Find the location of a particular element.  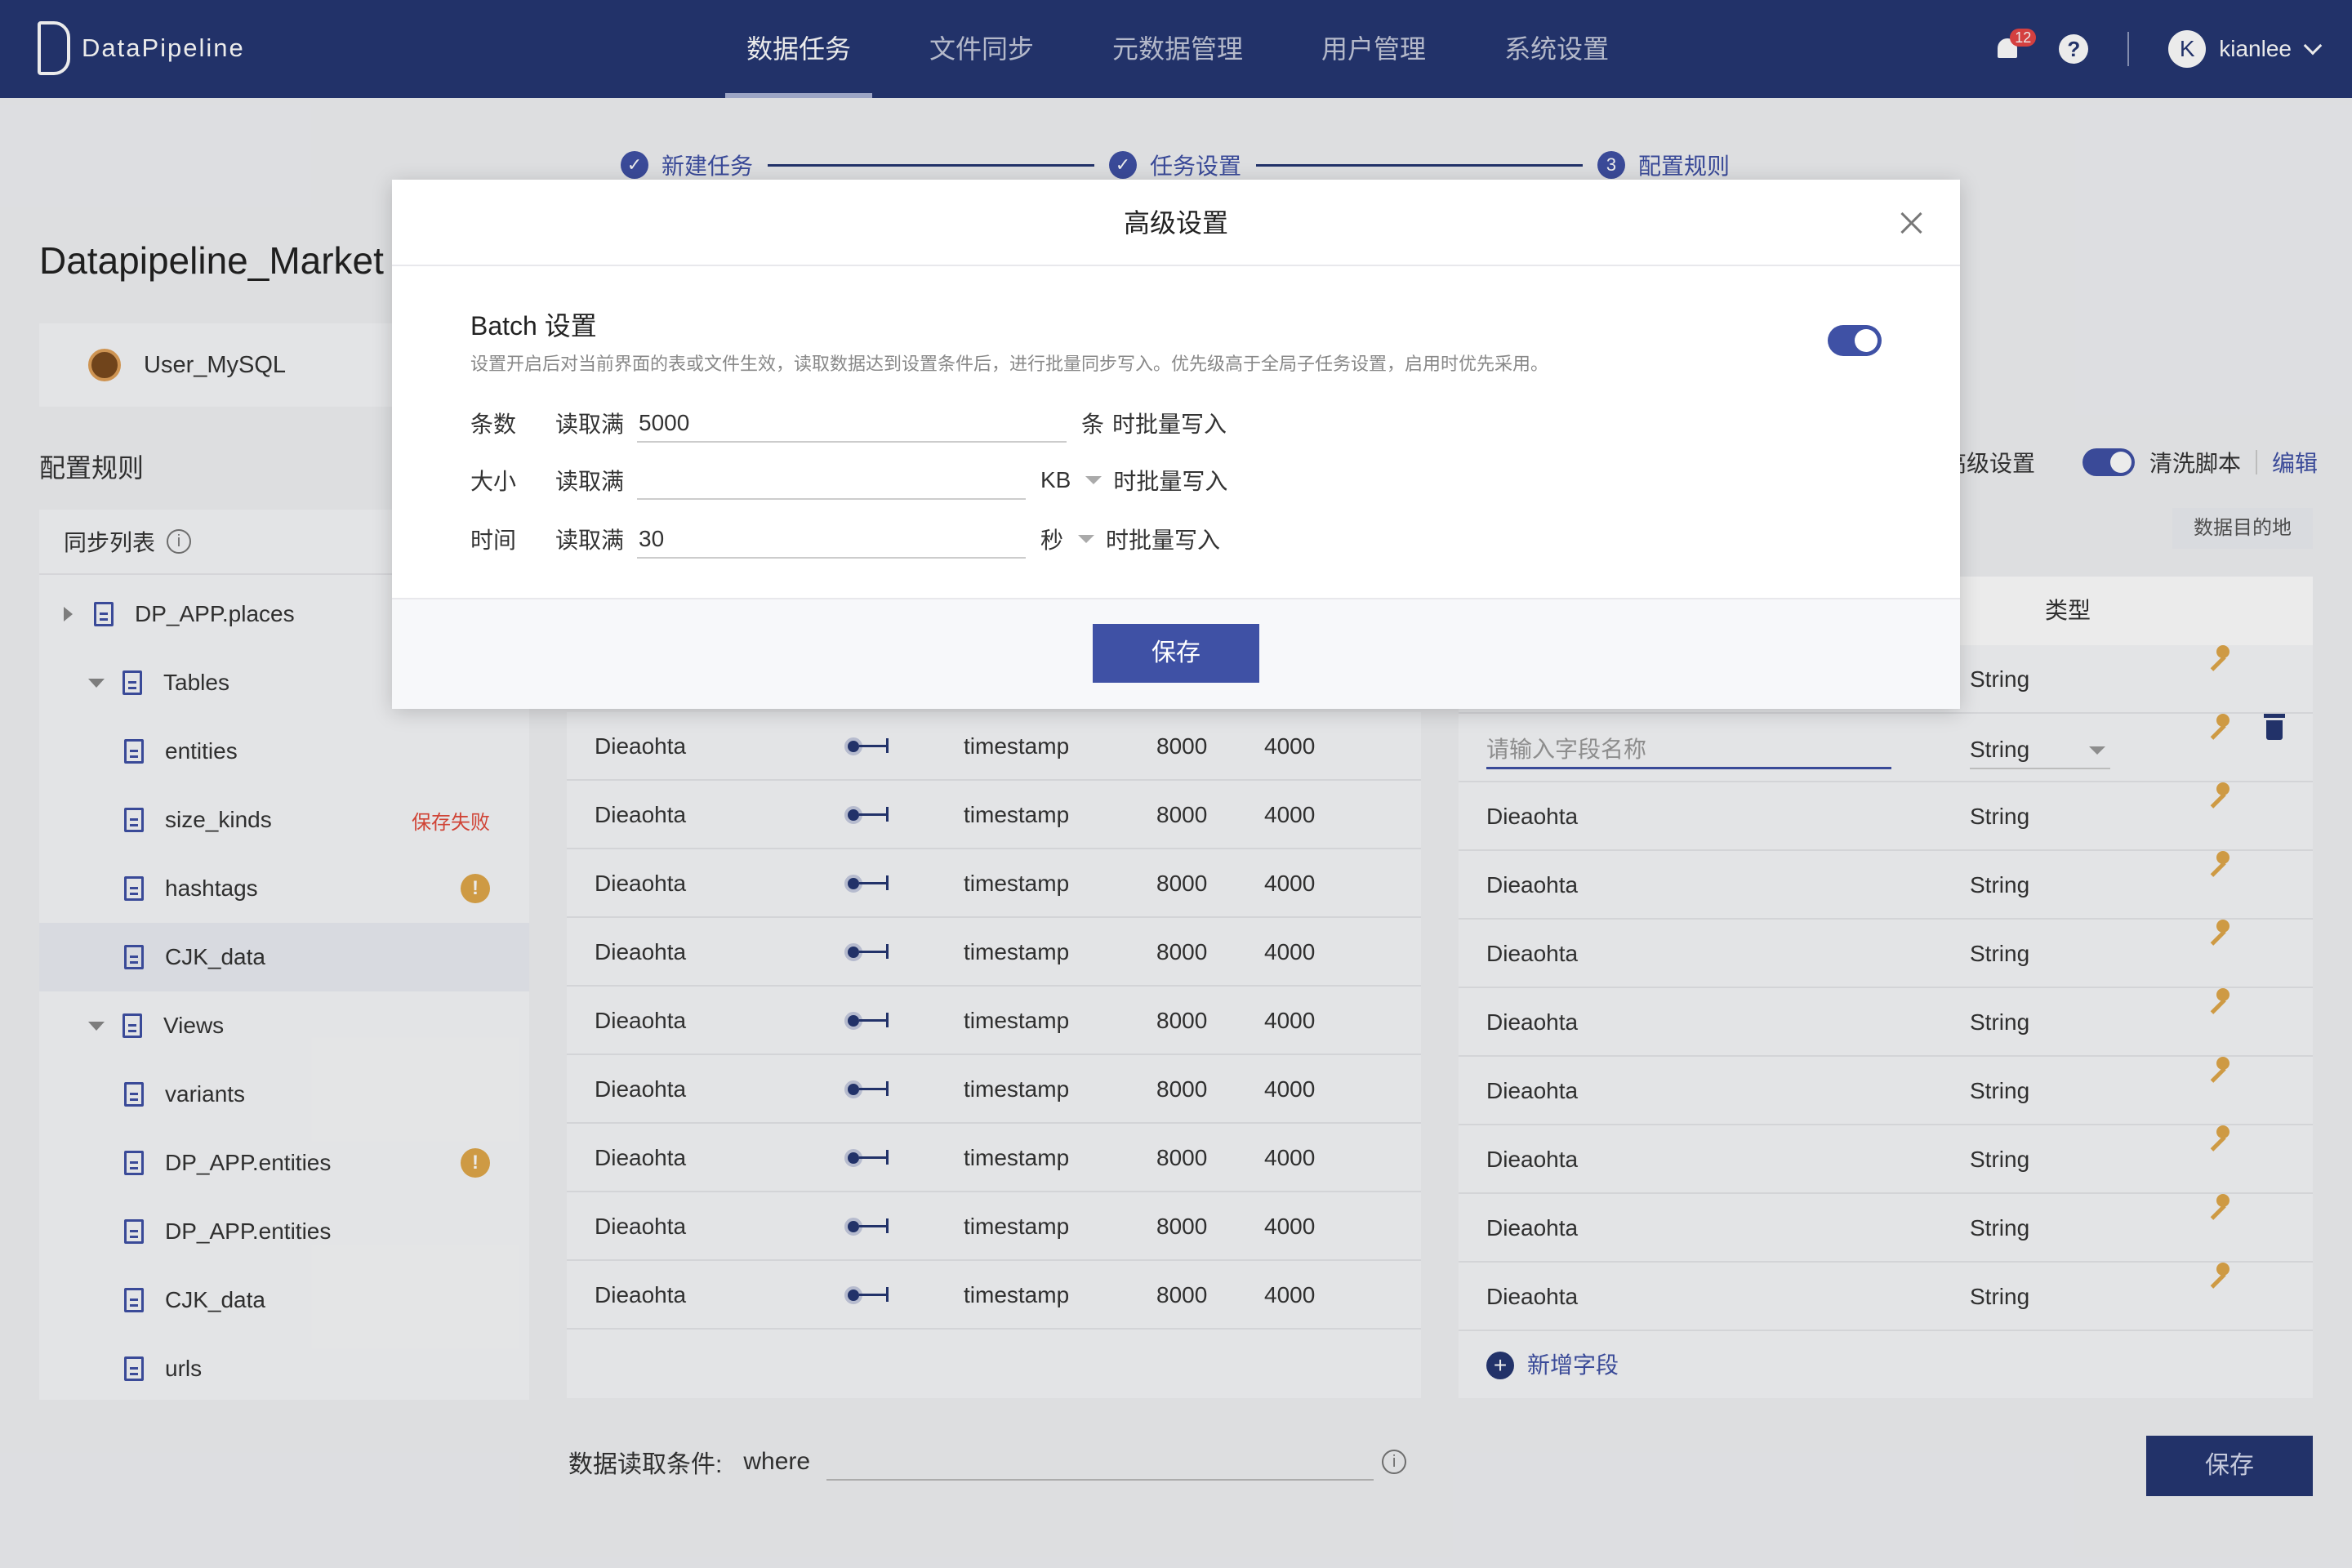

unit-label: 条 is located at coordinates (1093, 425).